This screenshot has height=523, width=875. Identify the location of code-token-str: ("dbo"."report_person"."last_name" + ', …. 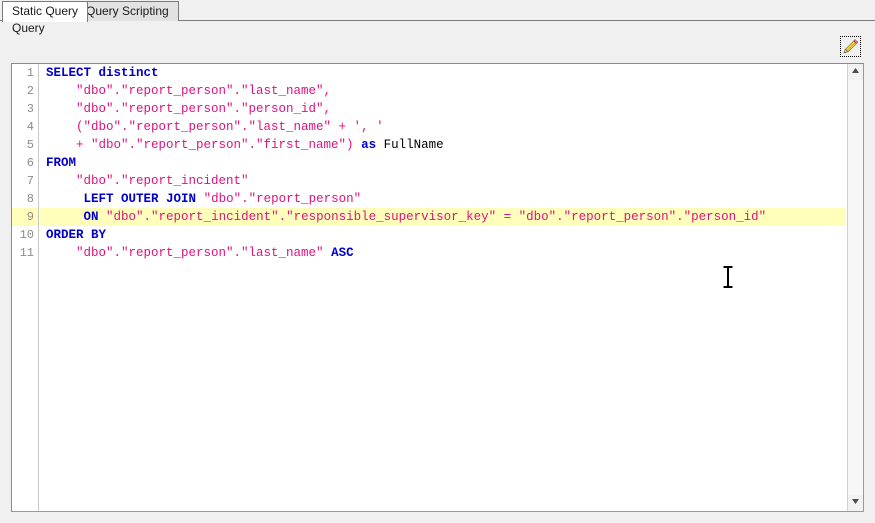
(230, 127).